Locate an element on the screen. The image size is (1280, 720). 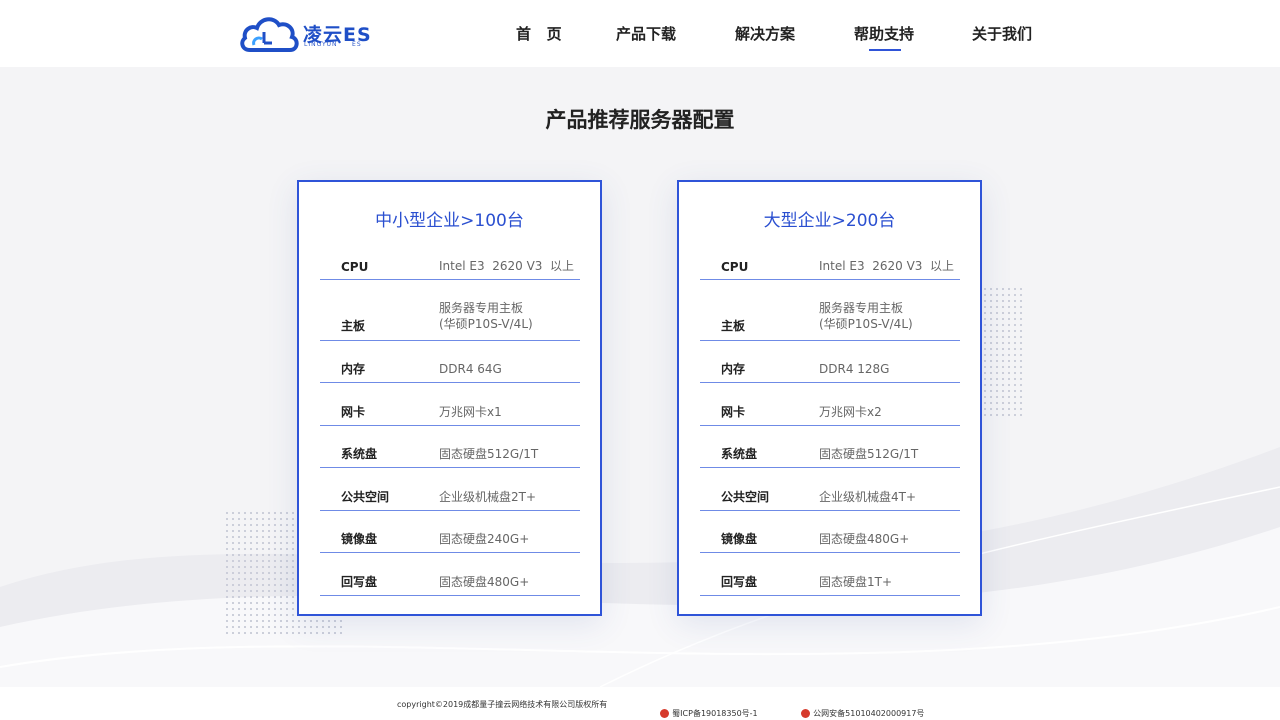
spec-row-image-disk: 镜像盘 固态硬盘480G+ is located at coordinates (830, 532).